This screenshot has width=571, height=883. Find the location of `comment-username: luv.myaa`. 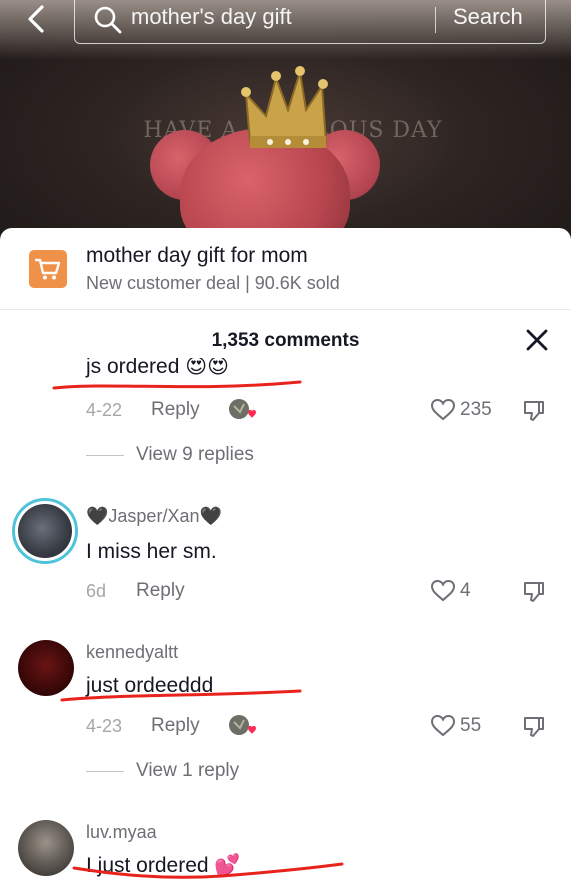

comment-username: luv.myaa is located at coordinates (121, 832).